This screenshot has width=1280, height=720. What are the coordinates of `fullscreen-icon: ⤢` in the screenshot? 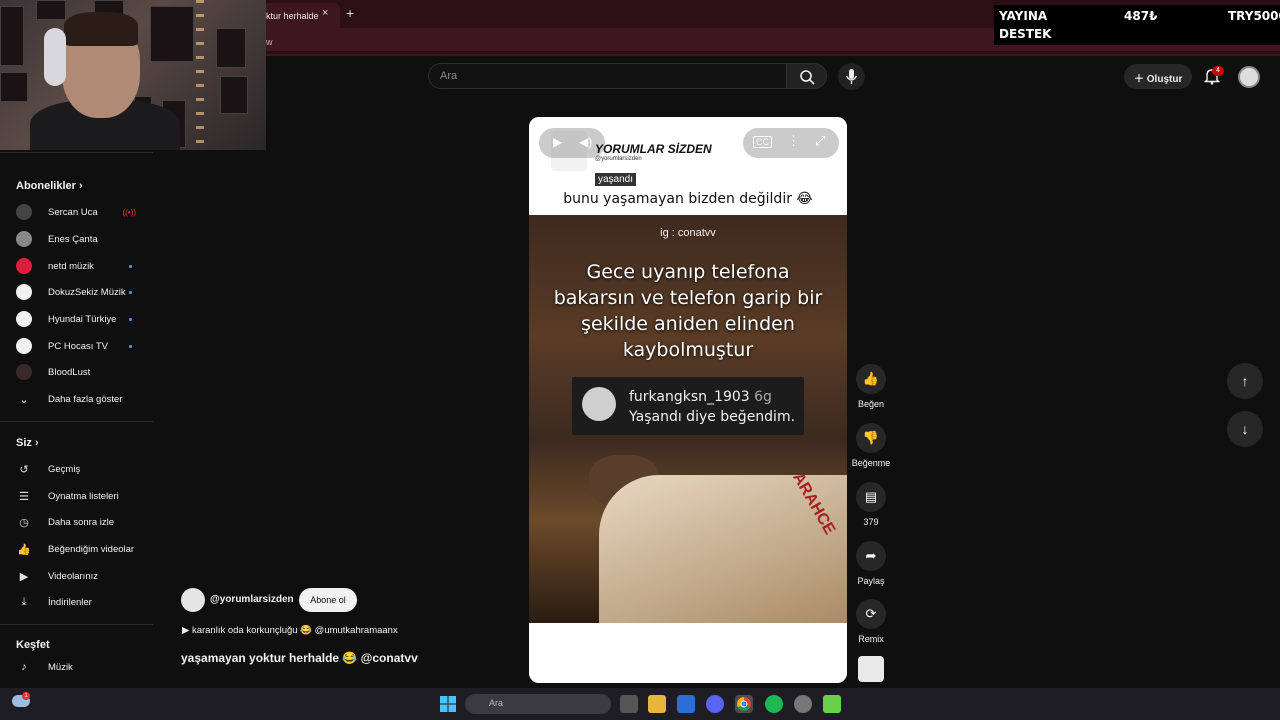 It's located at (820, 141).